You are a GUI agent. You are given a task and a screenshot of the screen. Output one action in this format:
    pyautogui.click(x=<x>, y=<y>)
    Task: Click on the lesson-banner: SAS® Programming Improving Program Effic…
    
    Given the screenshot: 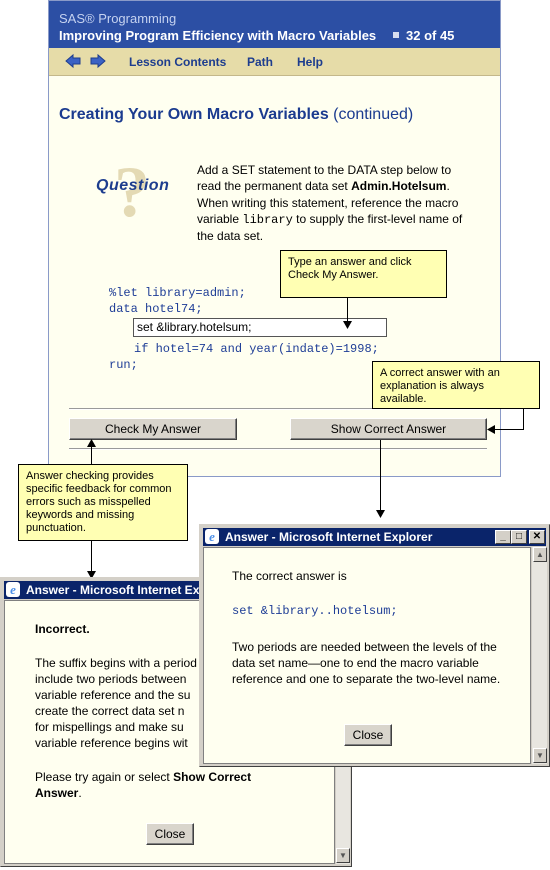 What is the action you would take?
    pyautogui.click(x=274, y=24)
    